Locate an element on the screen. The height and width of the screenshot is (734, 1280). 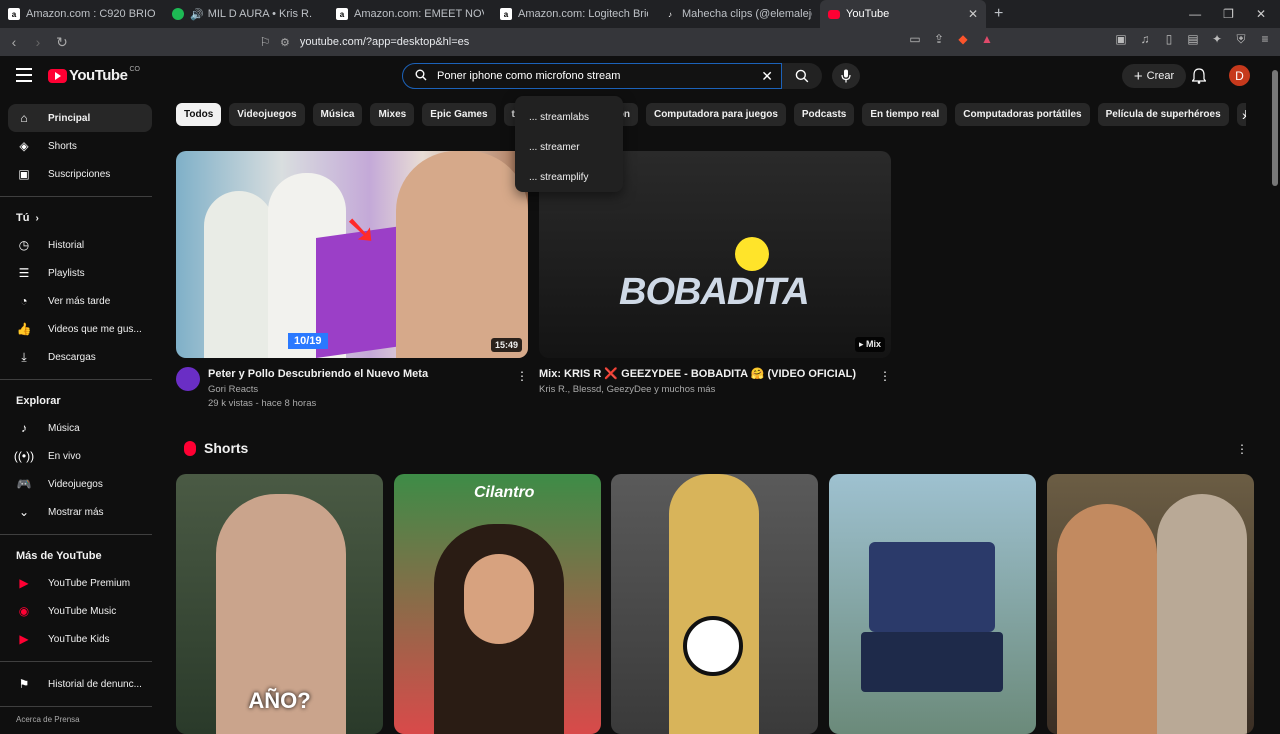
chip: Mixes is located at coordinates (392, 114).